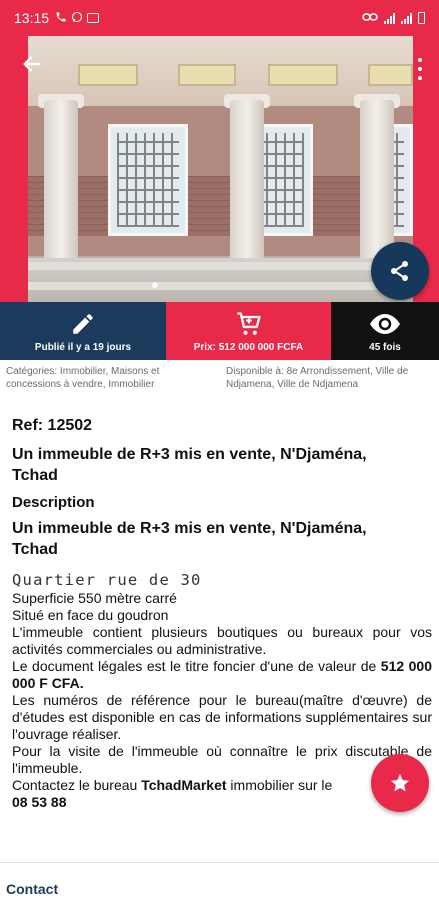 This screenshot has width=439, height=900. What do you see at coordinates (93, 18) in the screenshot?
I see `mail-icon` at bounding box center [93, 18].